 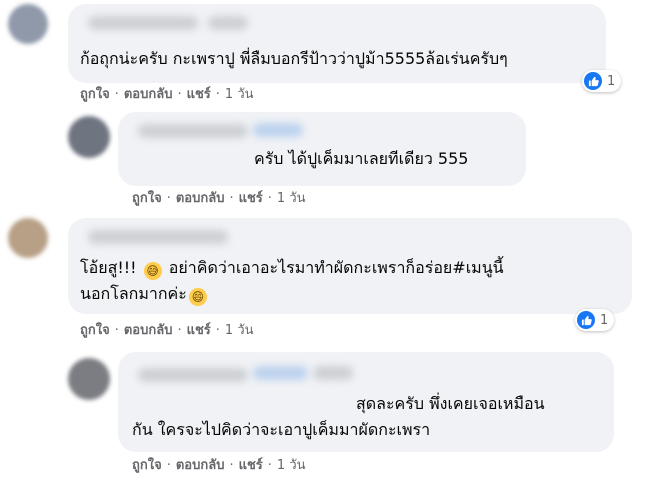 What do you see at coordinates (197, 297) in the screenshot?
I see `grin-emoji-icon: 😄` at bounding box center [197, 297].